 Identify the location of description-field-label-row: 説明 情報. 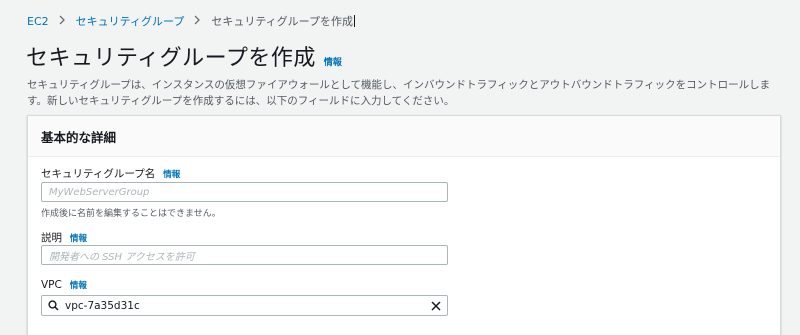
(64, 237).